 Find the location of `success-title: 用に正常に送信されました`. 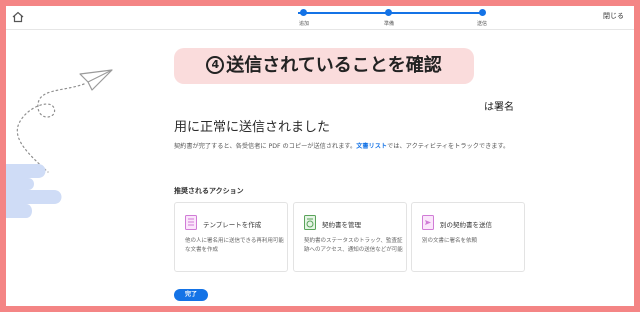

success-title: 用に正常に送信されました is located at coordinates (252, 127).